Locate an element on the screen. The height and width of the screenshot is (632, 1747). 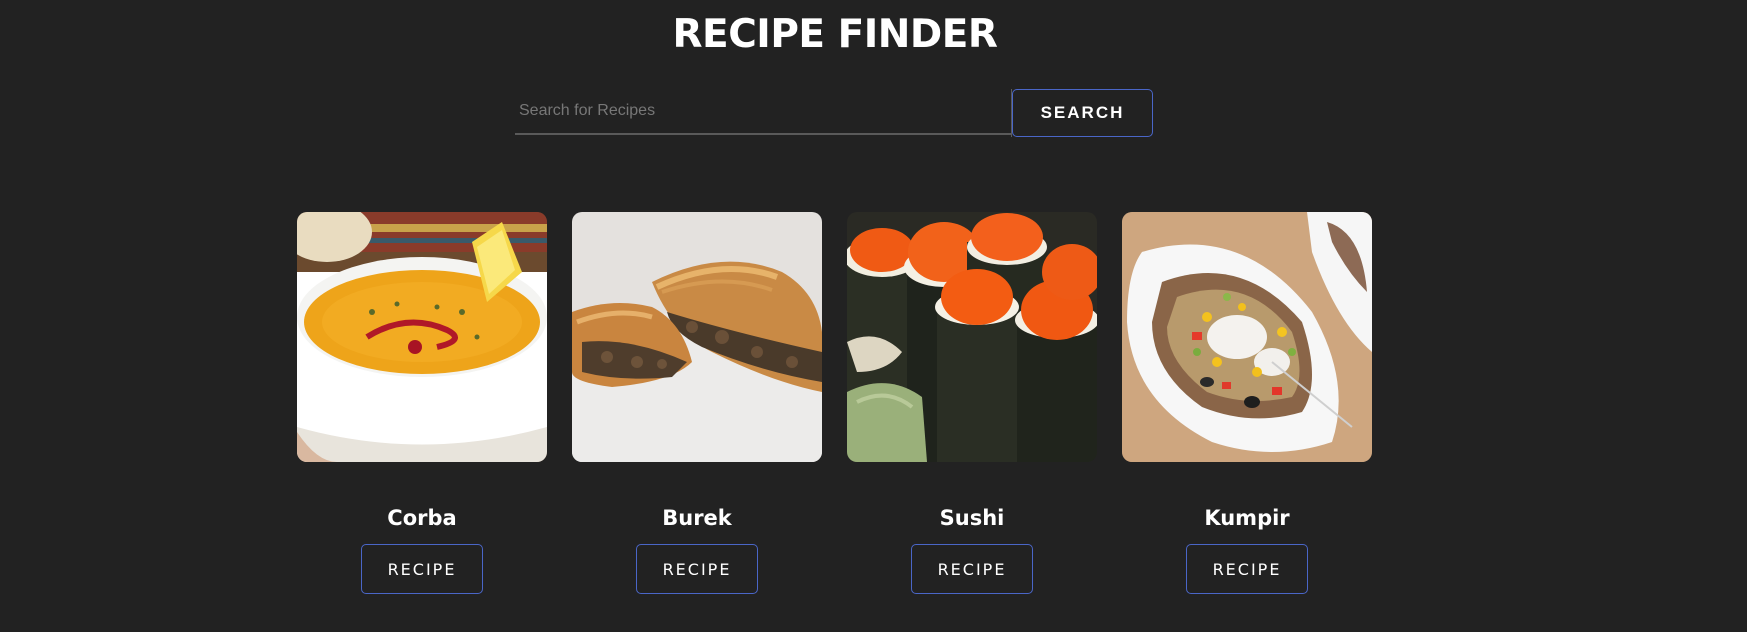
search-bar: SEARCH is located at coordinates (834, 113).